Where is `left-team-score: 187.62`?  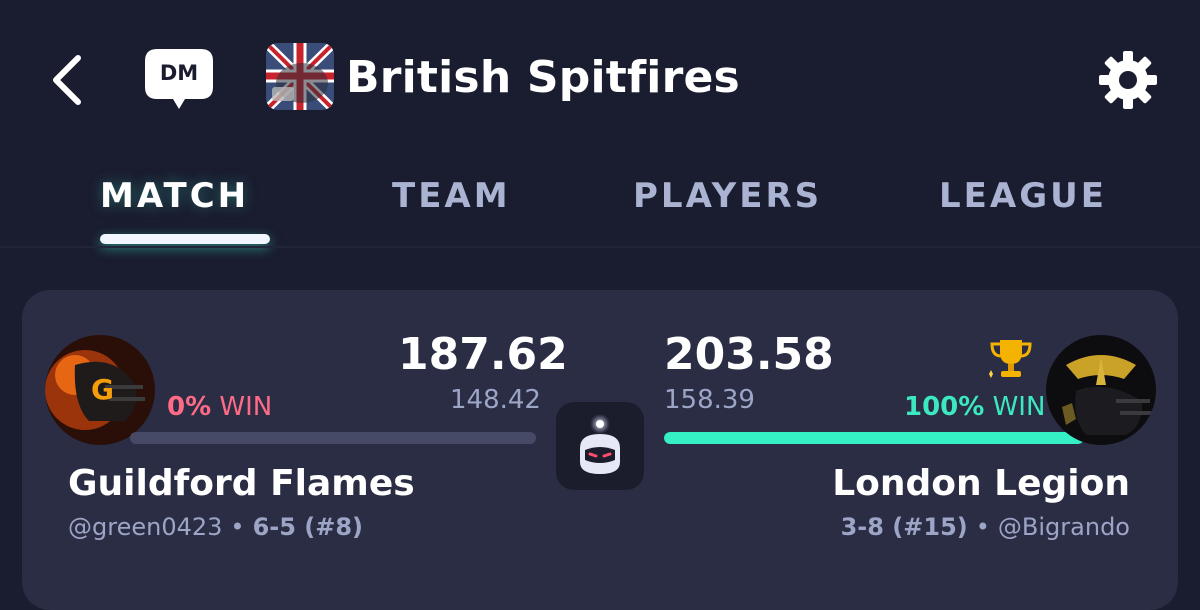 left-team-score: 187.62 is located at coordinates (483, 354).